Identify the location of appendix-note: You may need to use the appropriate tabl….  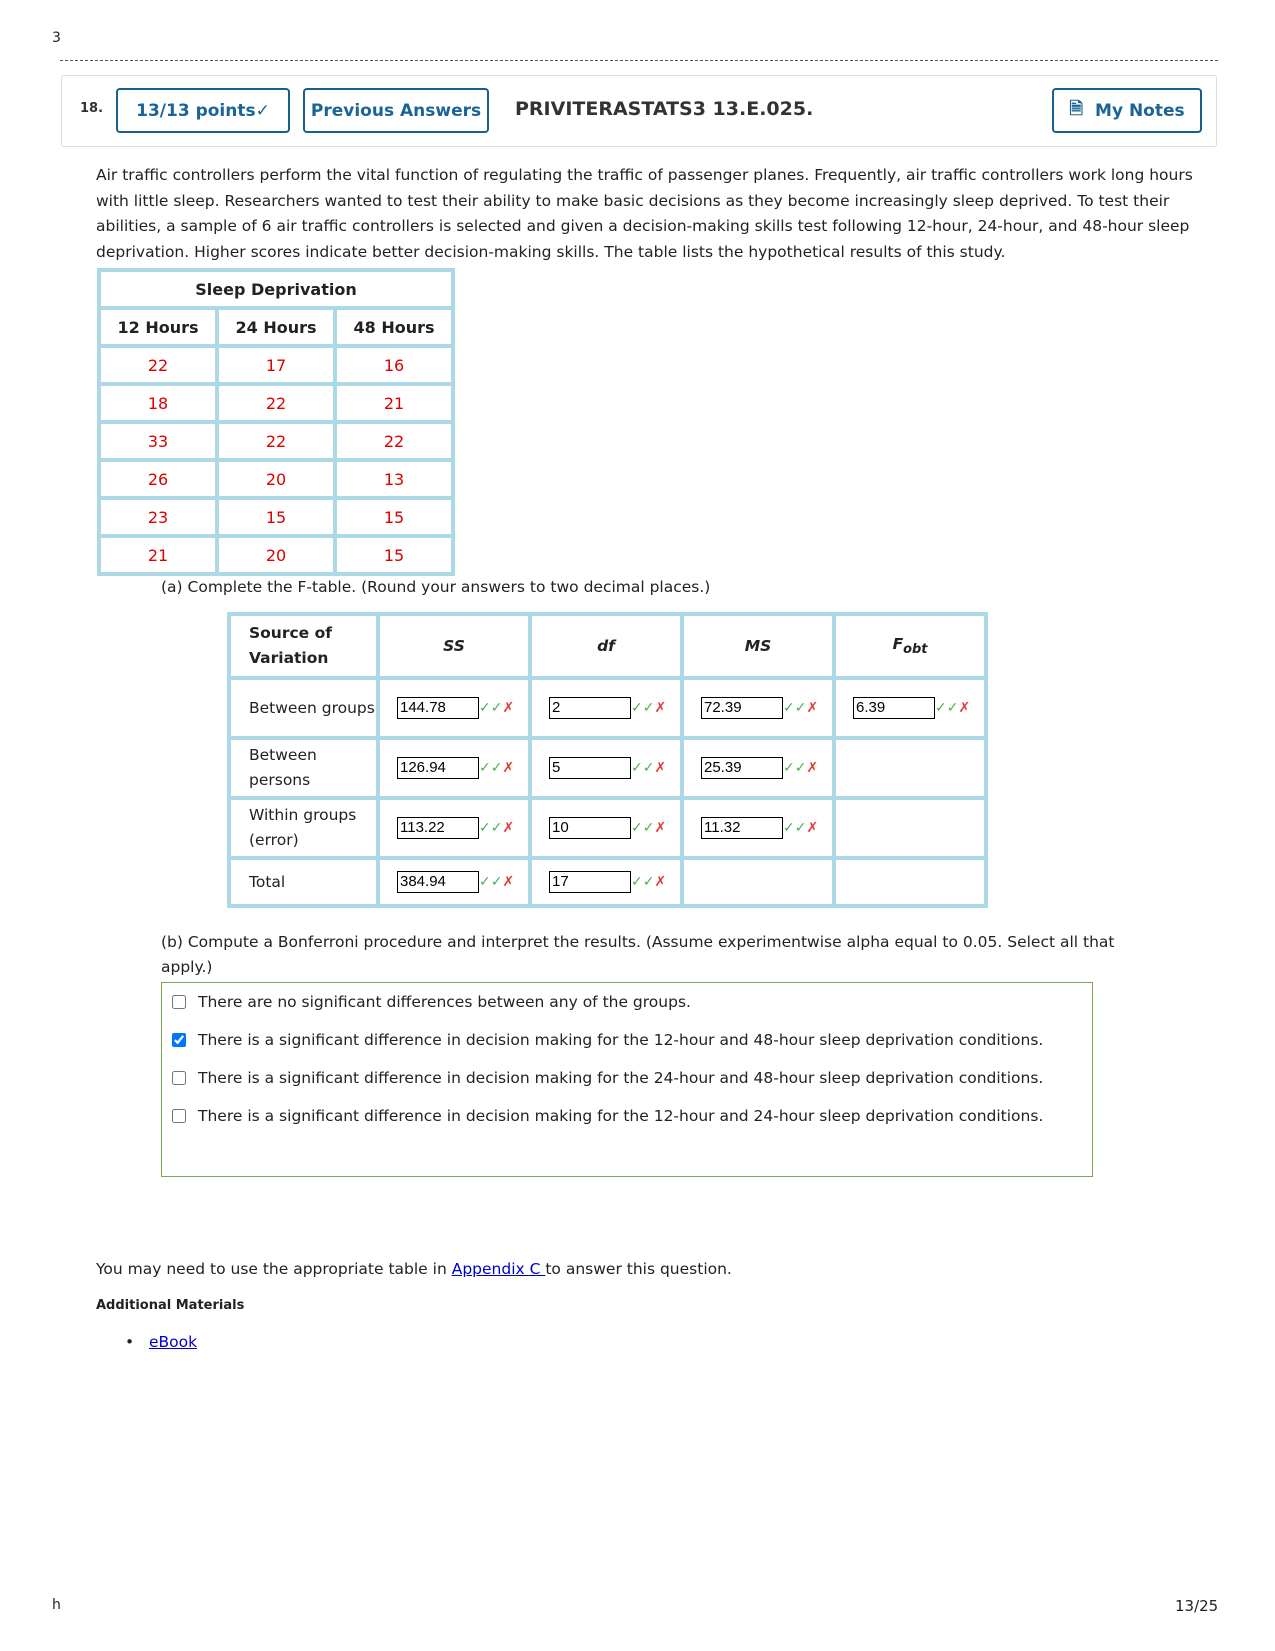
(414, 1269).